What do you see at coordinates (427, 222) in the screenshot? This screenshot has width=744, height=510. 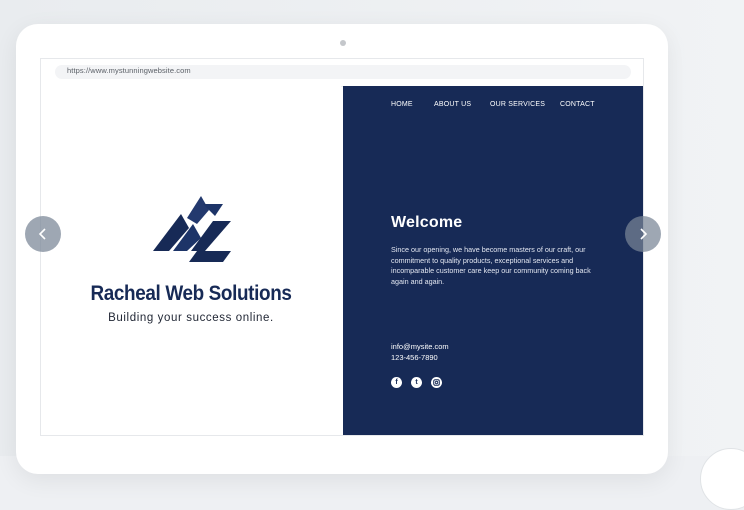 I see `hero-title: Welcome` at bounding box center [427, 222].